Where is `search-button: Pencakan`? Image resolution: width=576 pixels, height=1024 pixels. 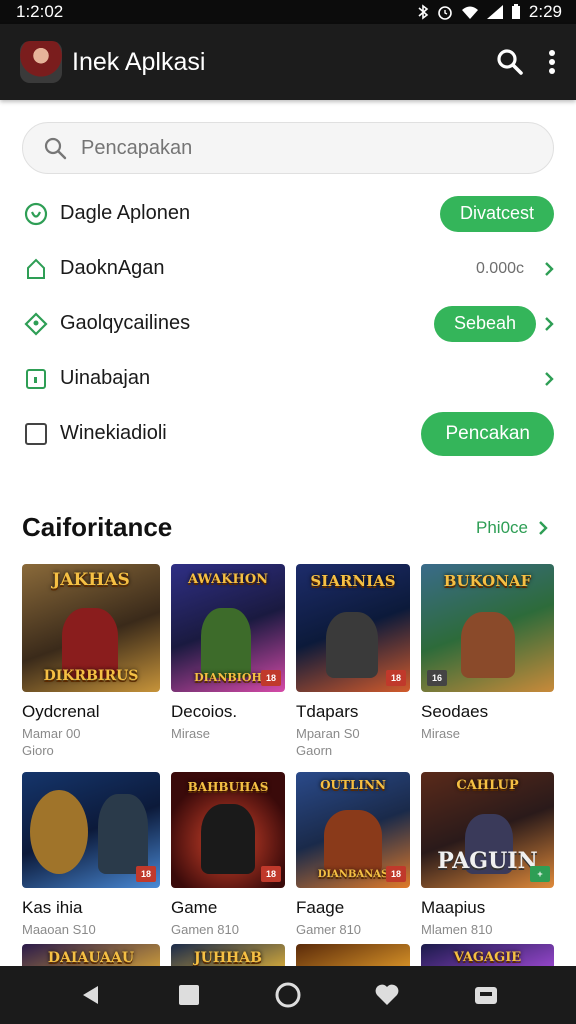 search-button: Pencakan is located at coordinates (487, 433).